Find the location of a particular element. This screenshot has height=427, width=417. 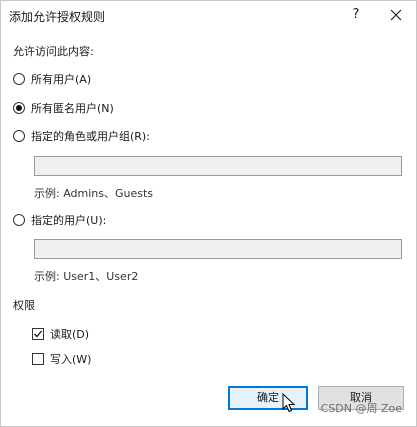

title-bar: 添加允许授权规则 ? is located at coordinates (208, 15).